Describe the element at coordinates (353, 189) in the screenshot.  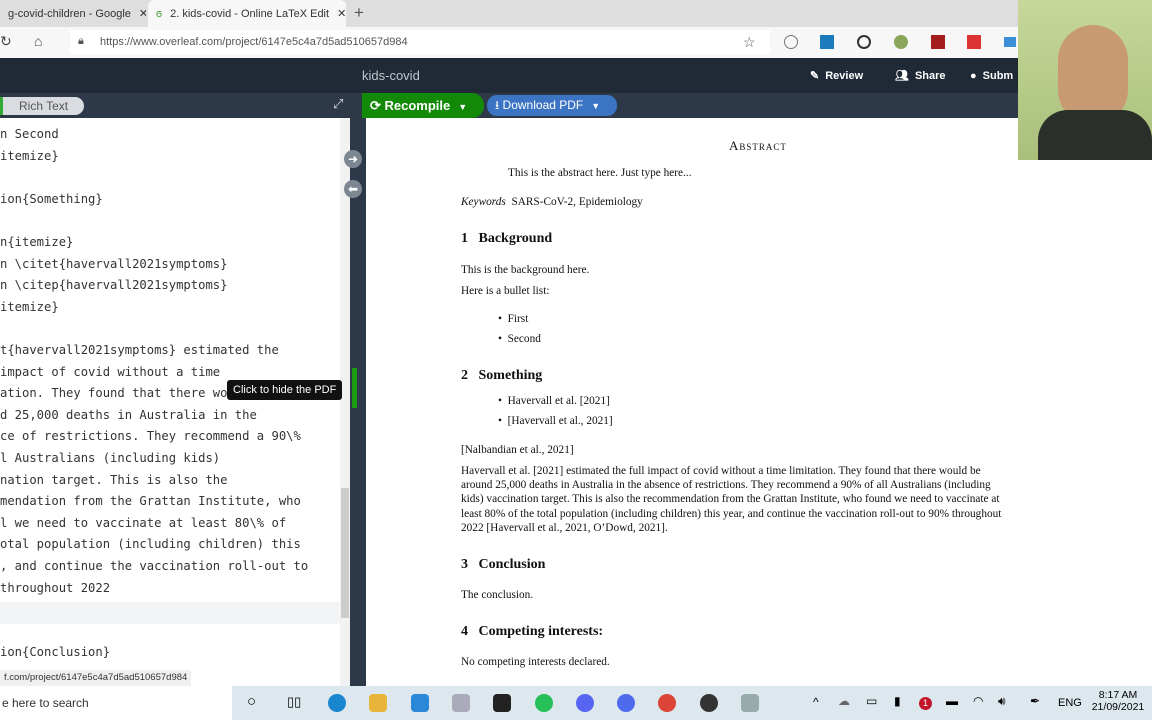
I see `sync-to-code-arrow-icon: ⬅` at that location.